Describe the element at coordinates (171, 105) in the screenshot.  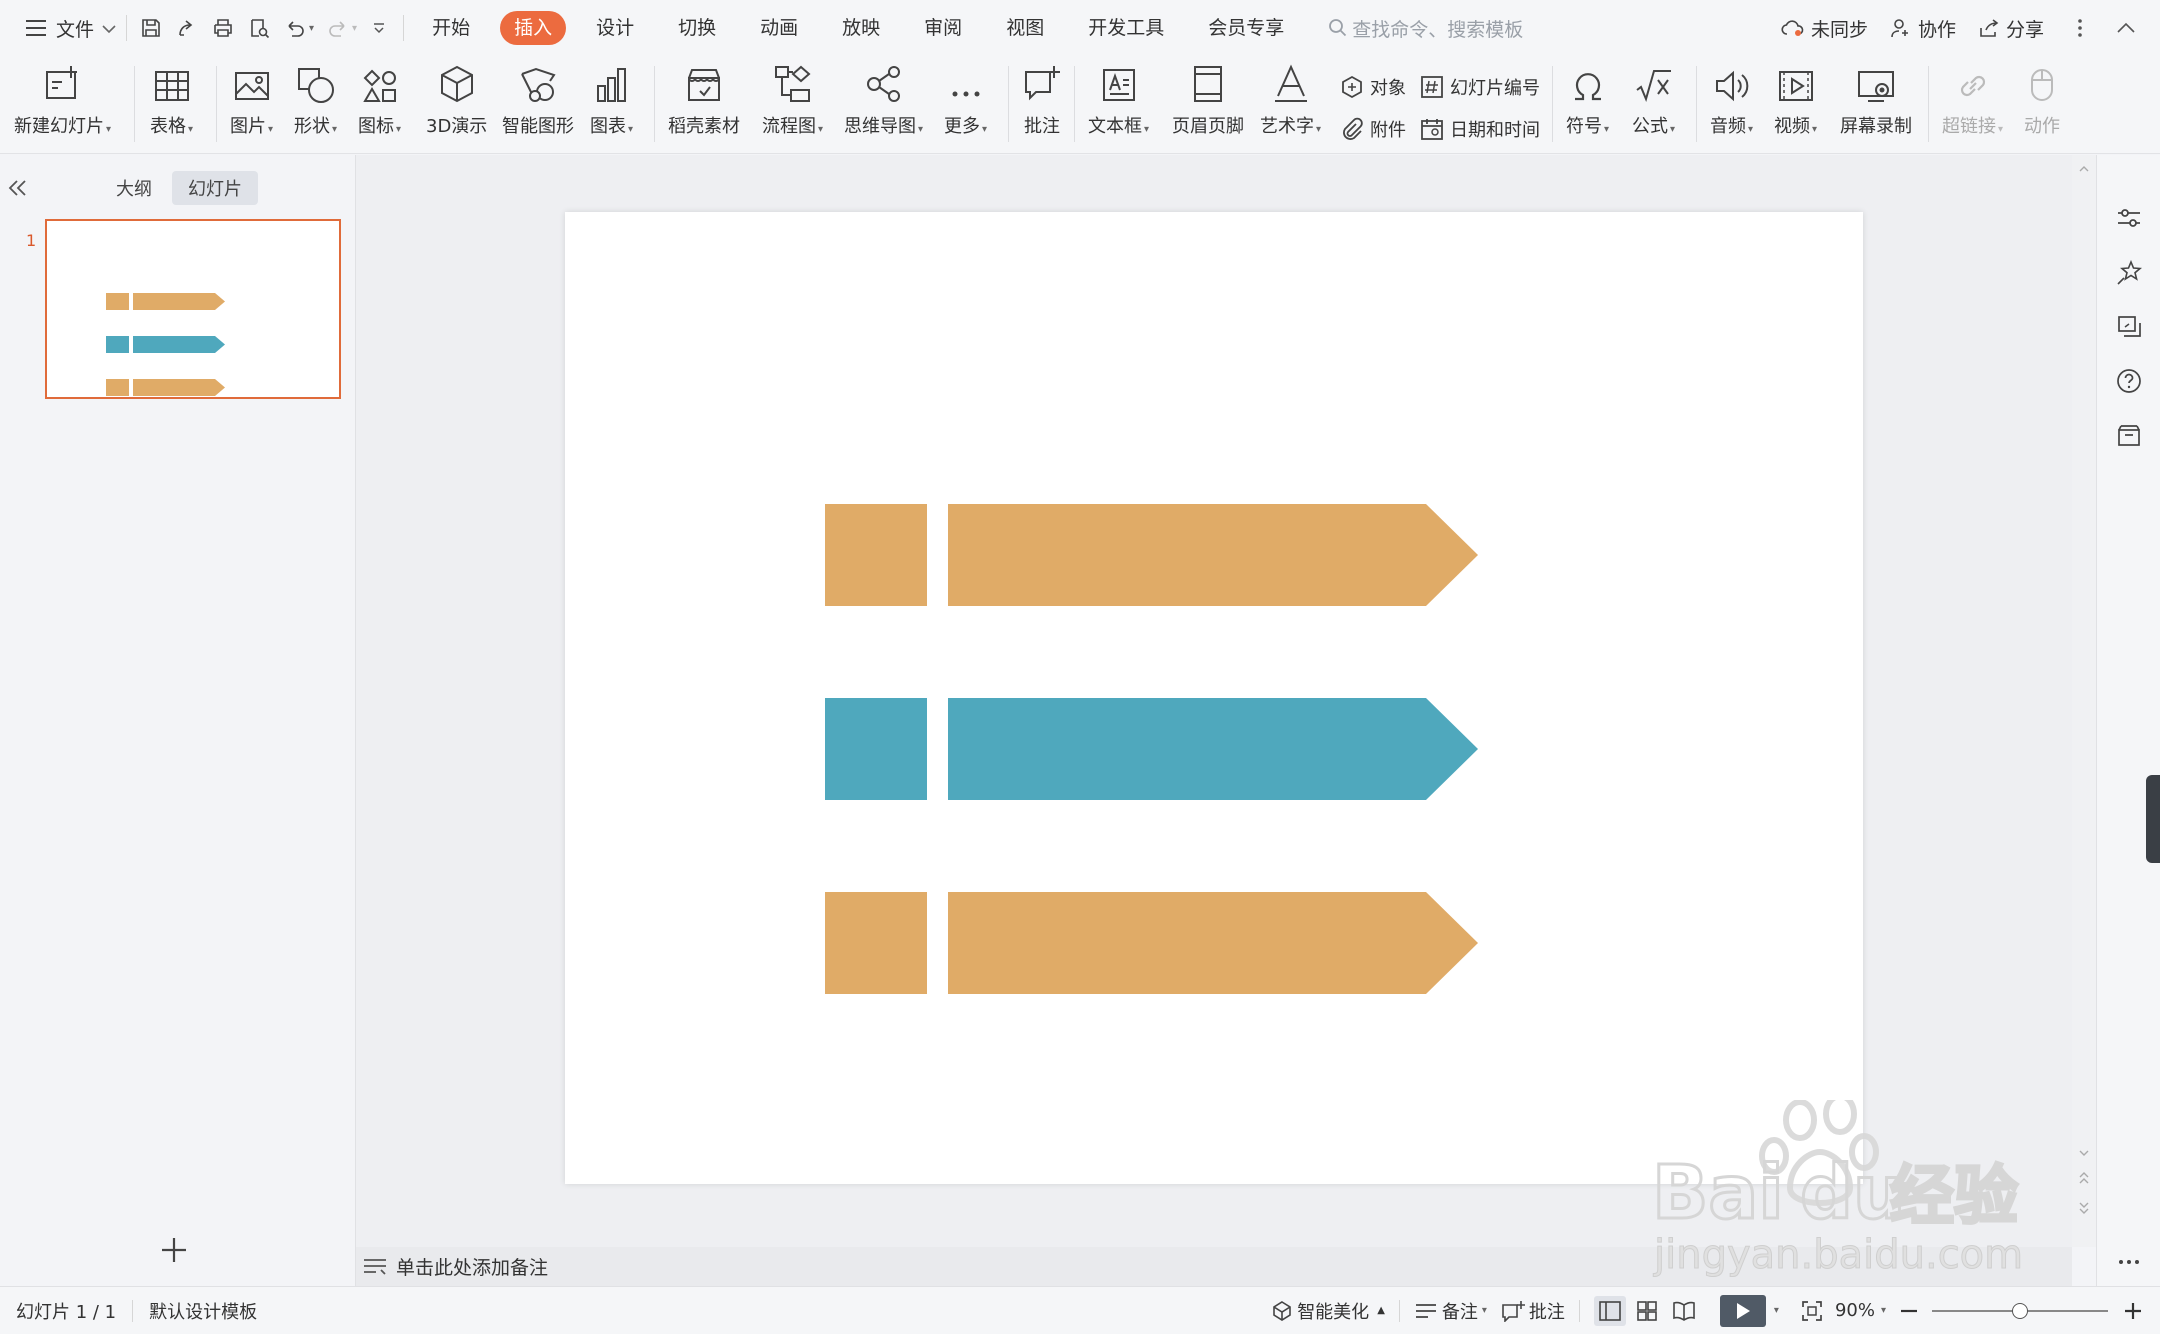
I see `table-button: 表格 ▾` at that location.